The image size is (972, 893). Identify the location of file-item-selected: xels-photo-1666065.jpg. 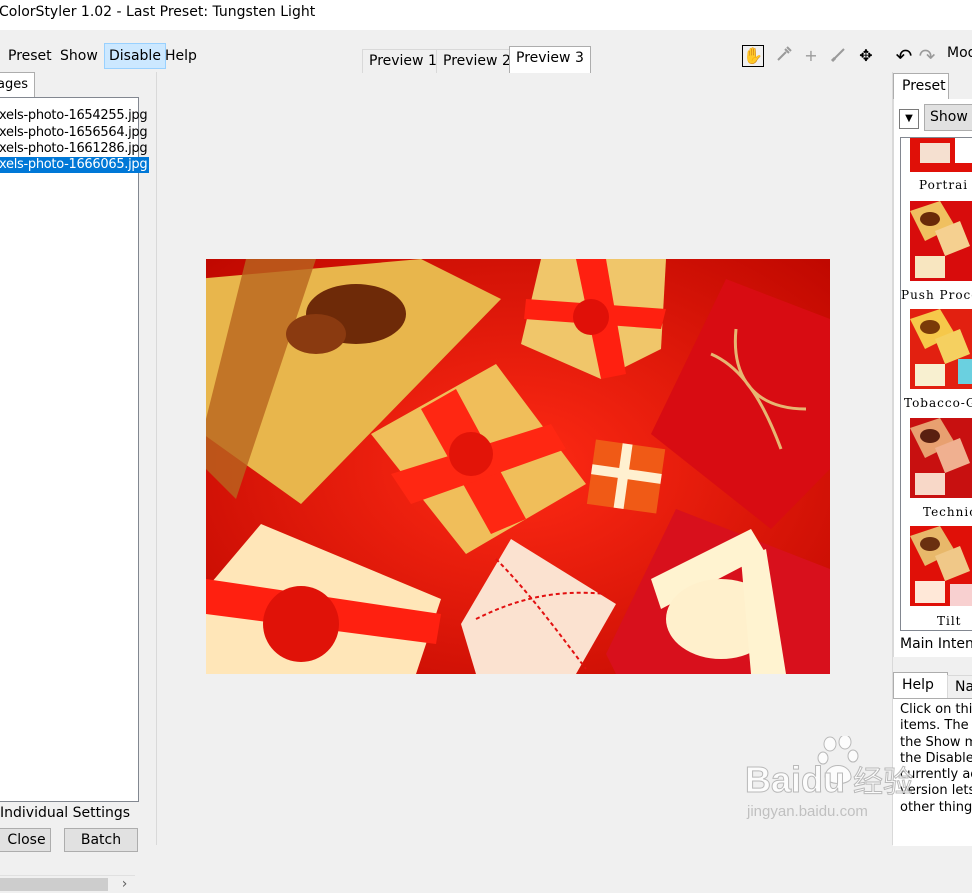
(75, 165).